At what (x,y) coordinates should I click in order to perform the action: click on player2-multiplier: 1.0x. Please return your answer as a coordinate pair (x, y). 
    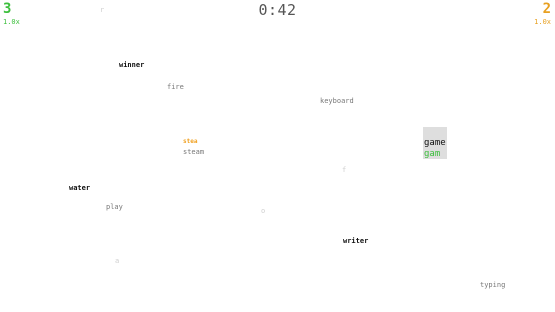
    Looking at the image, I should click on (542, 22).